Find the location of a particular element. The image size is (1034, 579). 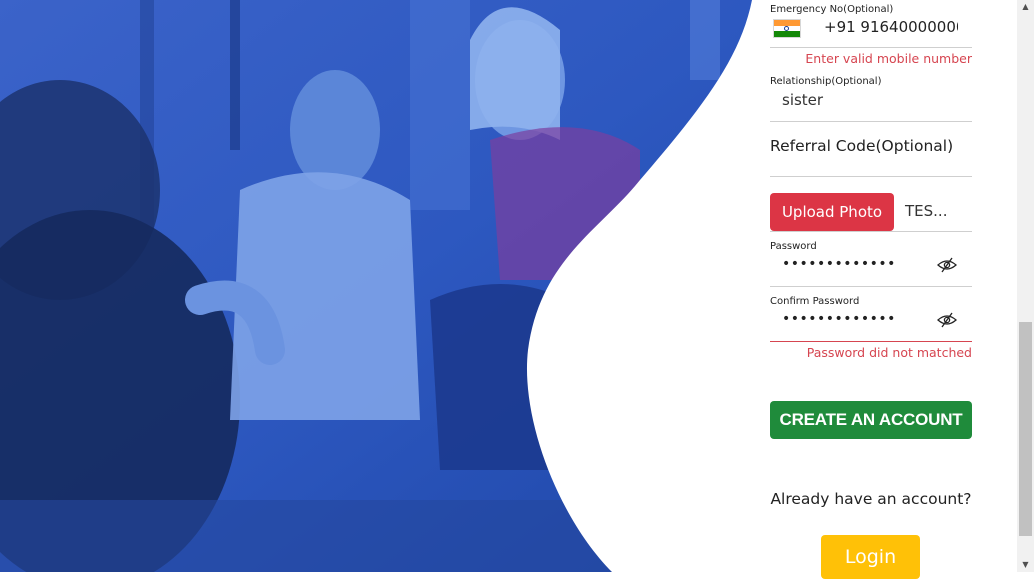

emergency-number-label: Emergency No(Optional) is located at coordinates (832, 9).